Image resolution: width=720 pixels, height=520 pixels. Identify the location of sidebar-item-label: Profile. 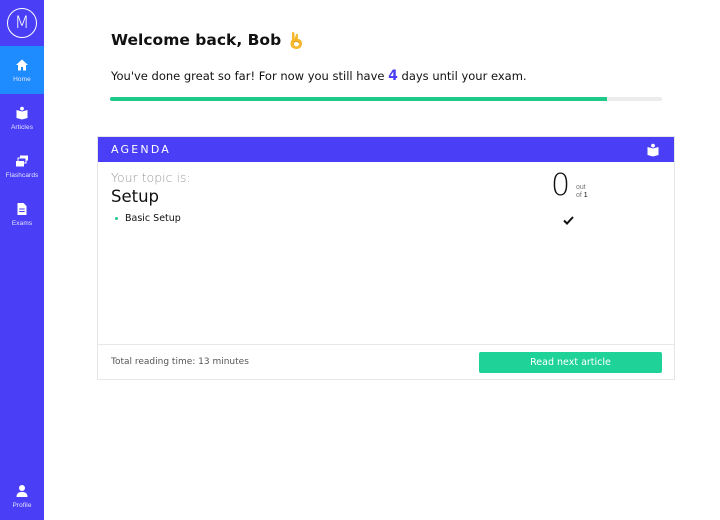
(22, 505).